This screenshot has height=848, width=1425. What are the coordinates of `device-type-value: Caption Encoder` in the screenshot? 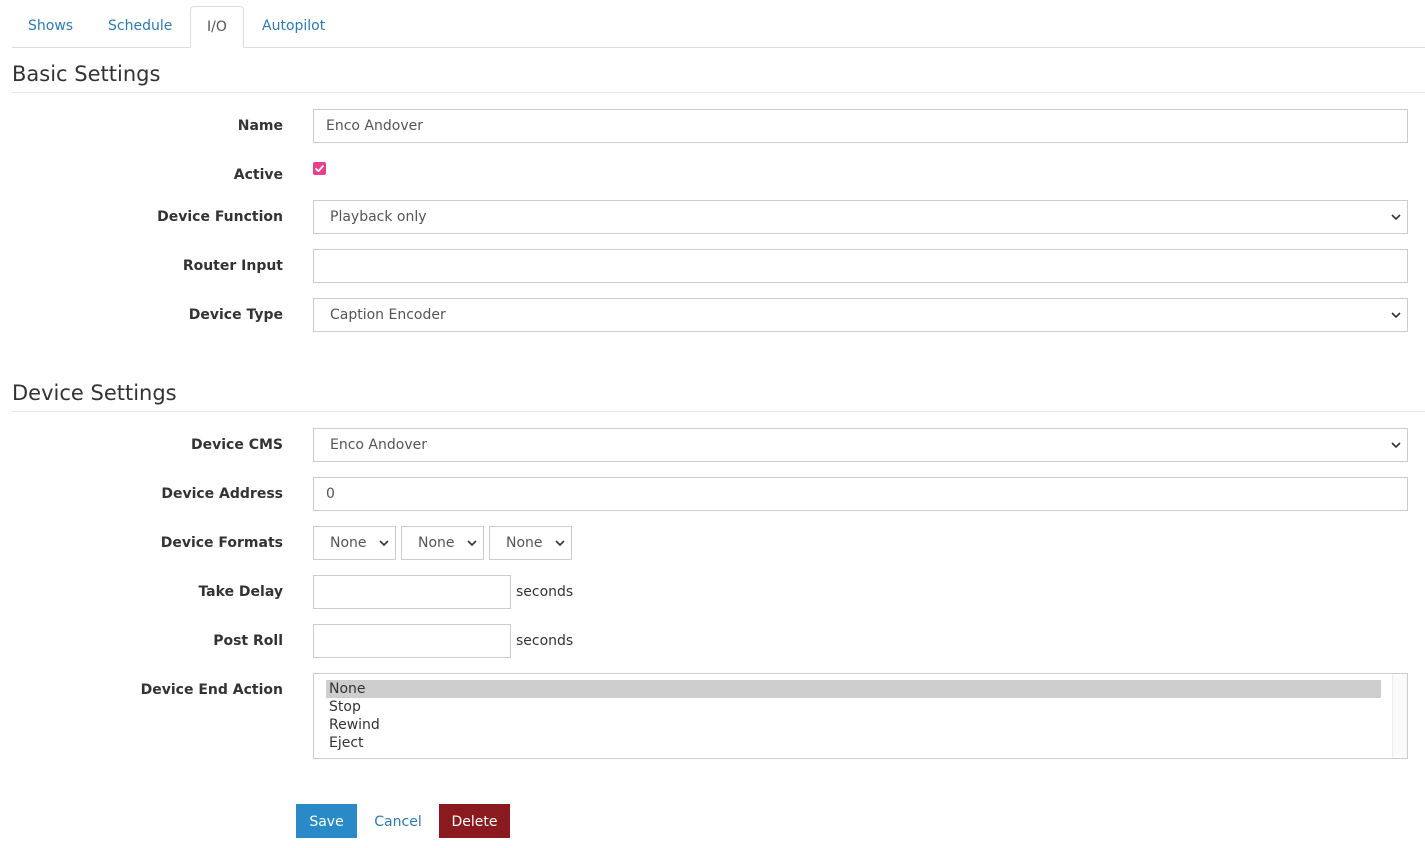 It's located at (388, 315).